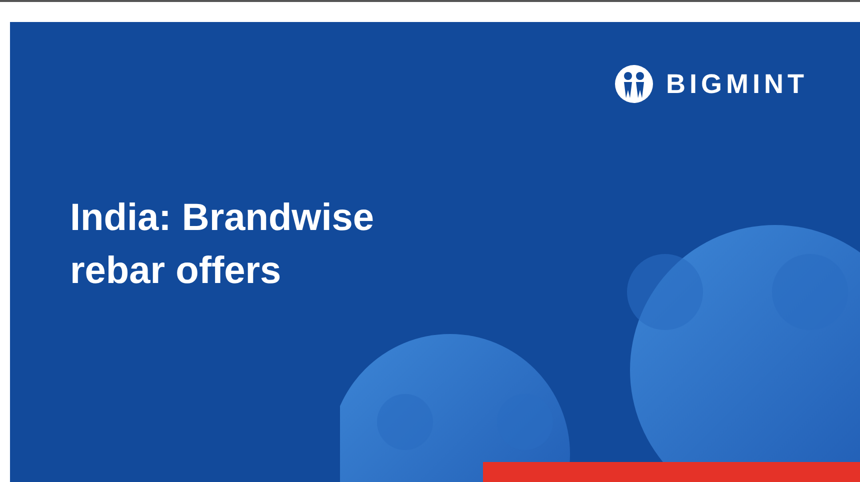 The width and height of the screenshot is (860, 482). What do you see at coordinates (634, 84) in the screenshot?
I see `logo-icon` at bounding box center [634, 84].